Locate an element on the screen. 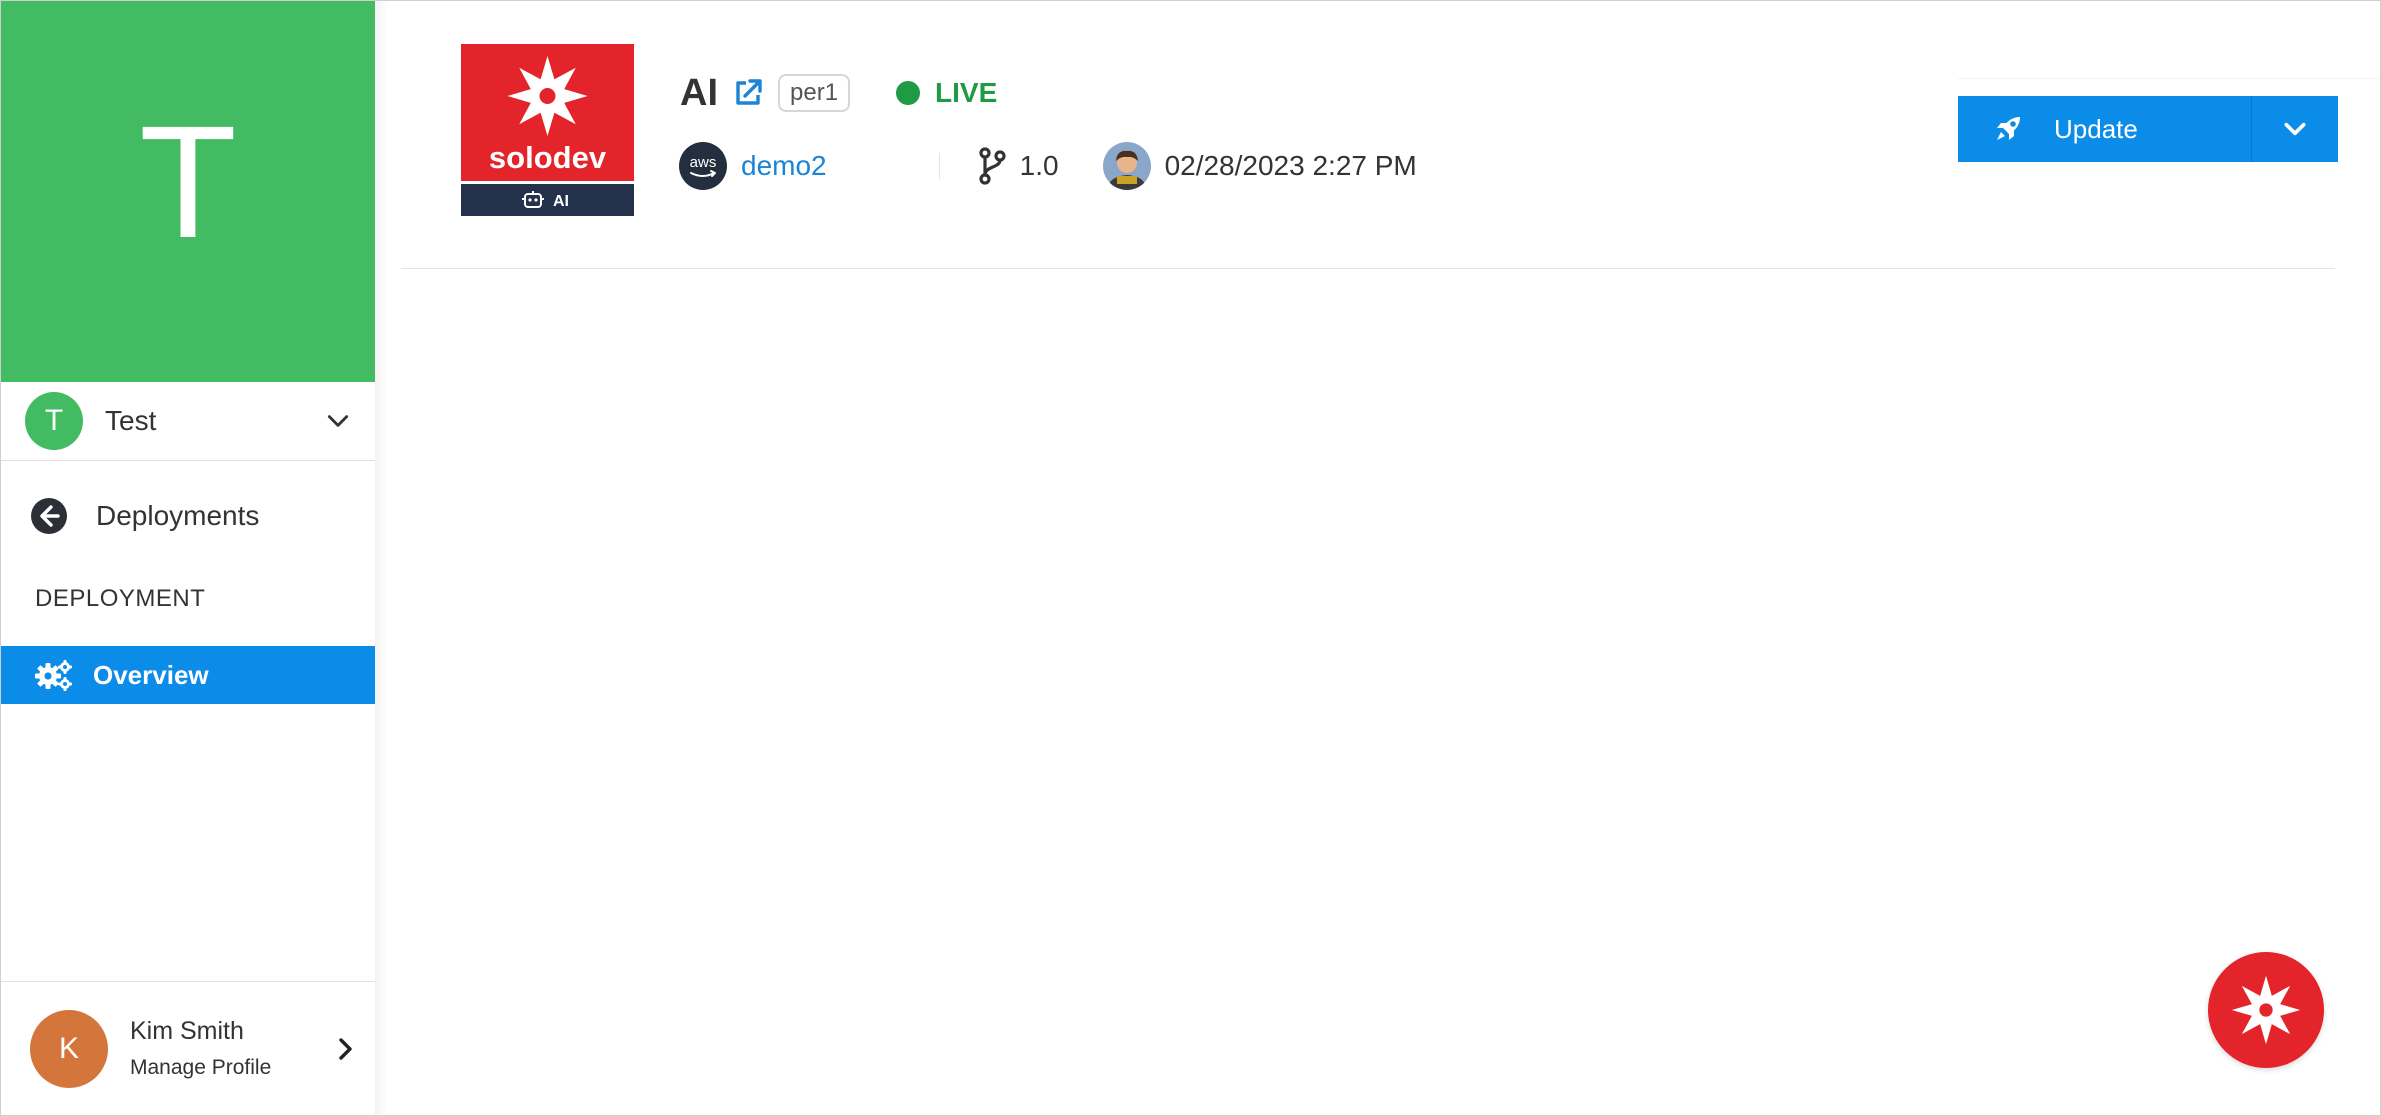 The height and width of the screenshot is (1116, 2381). avatar: K is located at coordinates (69, 1048).